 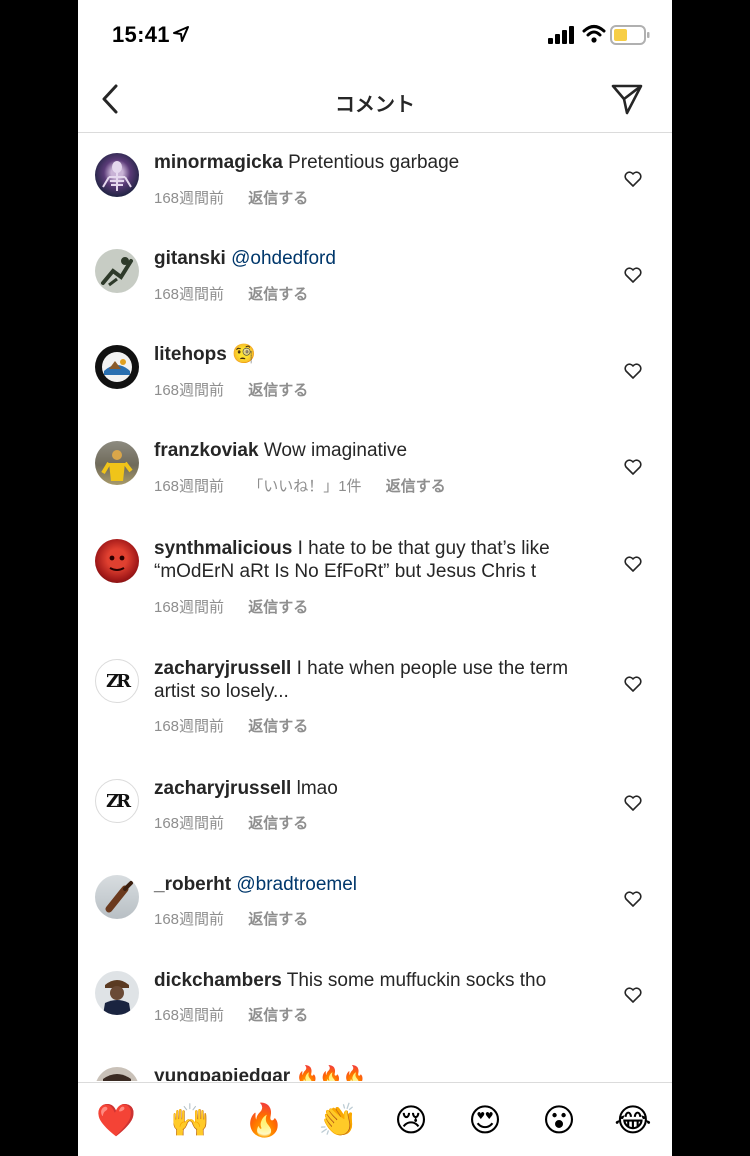 I want to click on figure-avatar-image, so click(x=117, y=272).